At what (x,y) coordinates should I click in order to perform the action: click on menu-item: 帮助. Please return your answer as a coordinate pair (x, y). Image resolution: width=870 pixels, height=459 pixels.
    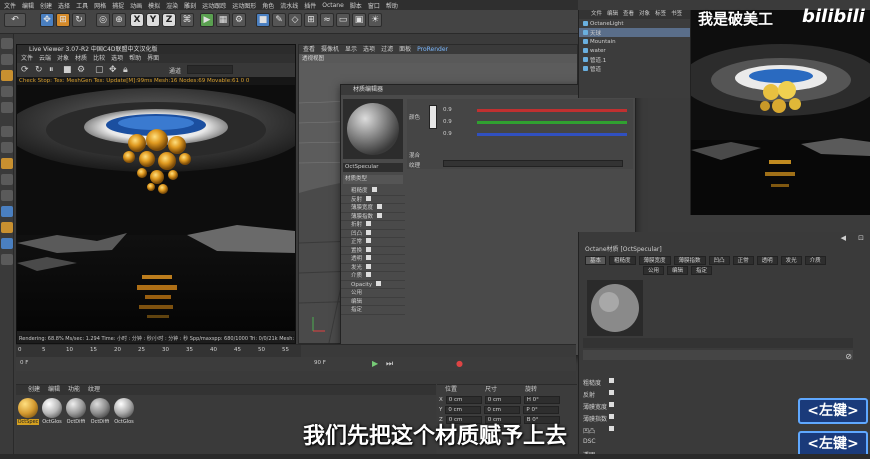
    Looking at the image, I should click on (392, 5).